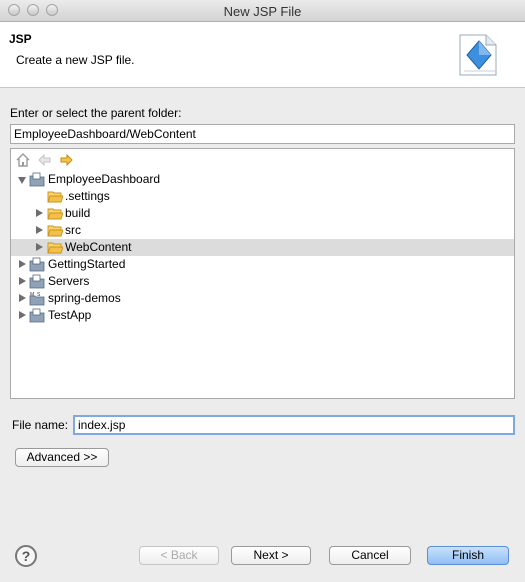  What do you see at coordinates (262, 247) in the screenshot?
I see `tree-item-webcontent: WebContent` at bounding box center [262, 247].